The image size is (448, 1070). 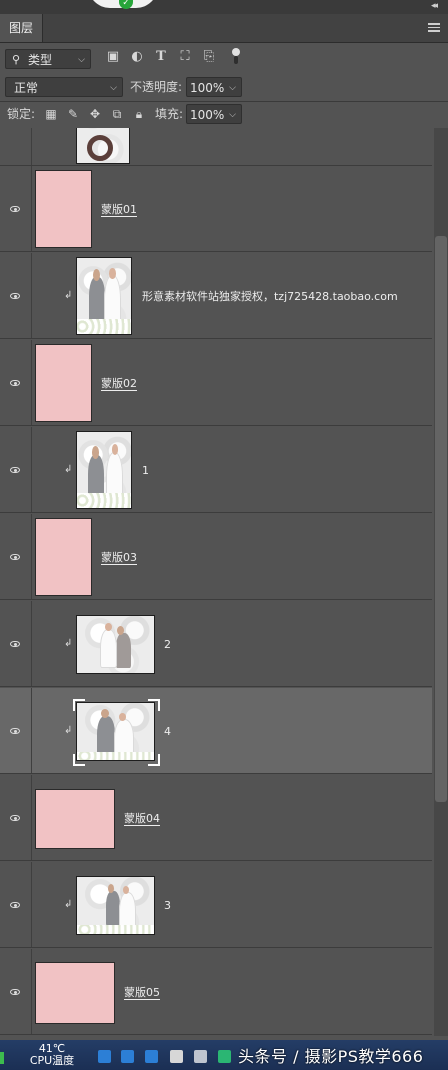 What do you see at coordinates (139, 114) in the screenshot?
I see `lock-all-icon: 🔒︎` at bounding box center [139, 114].